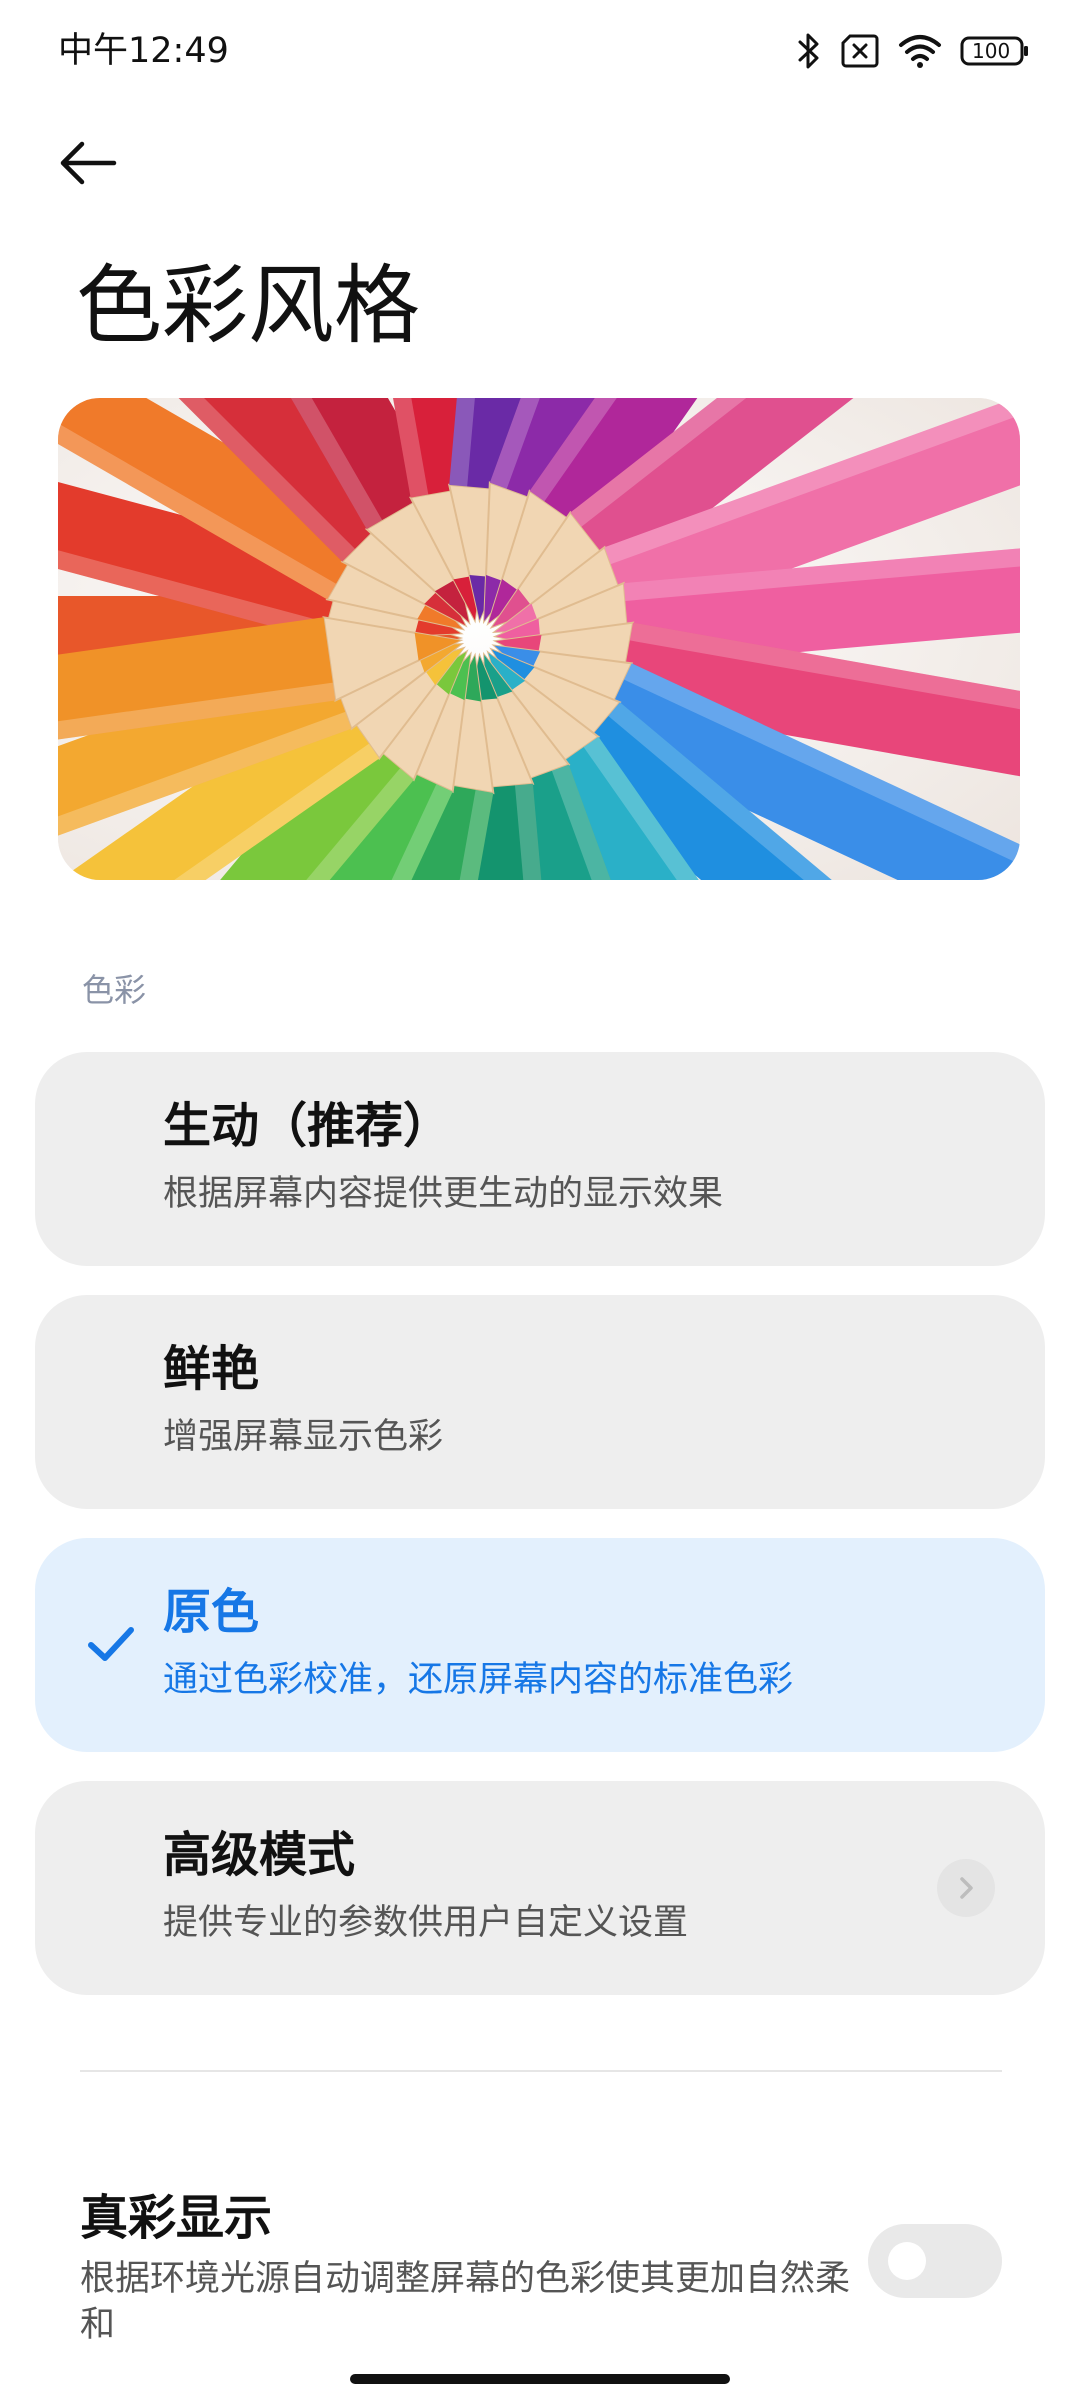 The width and height of the screenshot is (1080, 2400). I want to click on option-description: 提供专业的参数供用户自定义设置, so click(426, 1923).